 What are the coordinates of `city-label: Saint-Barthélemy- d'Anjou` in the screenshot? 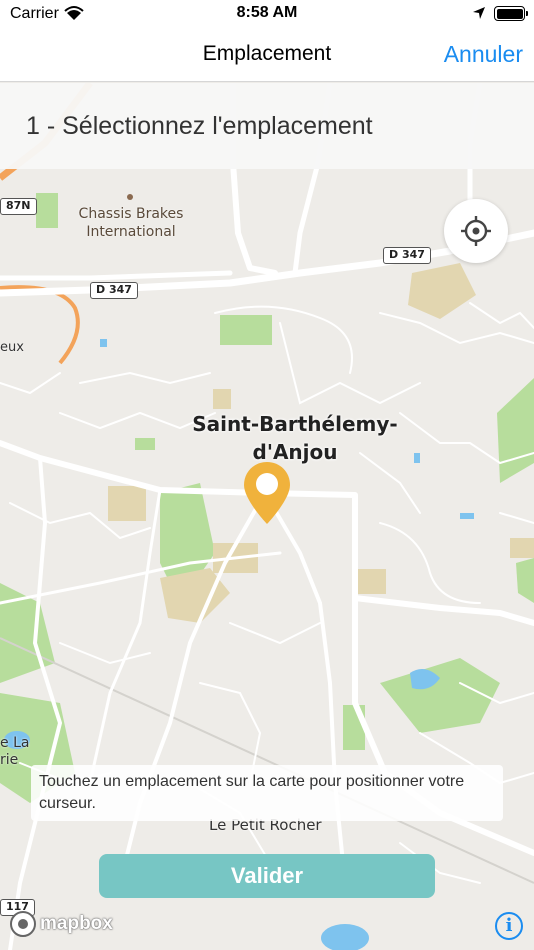 It's located at (295, 438).